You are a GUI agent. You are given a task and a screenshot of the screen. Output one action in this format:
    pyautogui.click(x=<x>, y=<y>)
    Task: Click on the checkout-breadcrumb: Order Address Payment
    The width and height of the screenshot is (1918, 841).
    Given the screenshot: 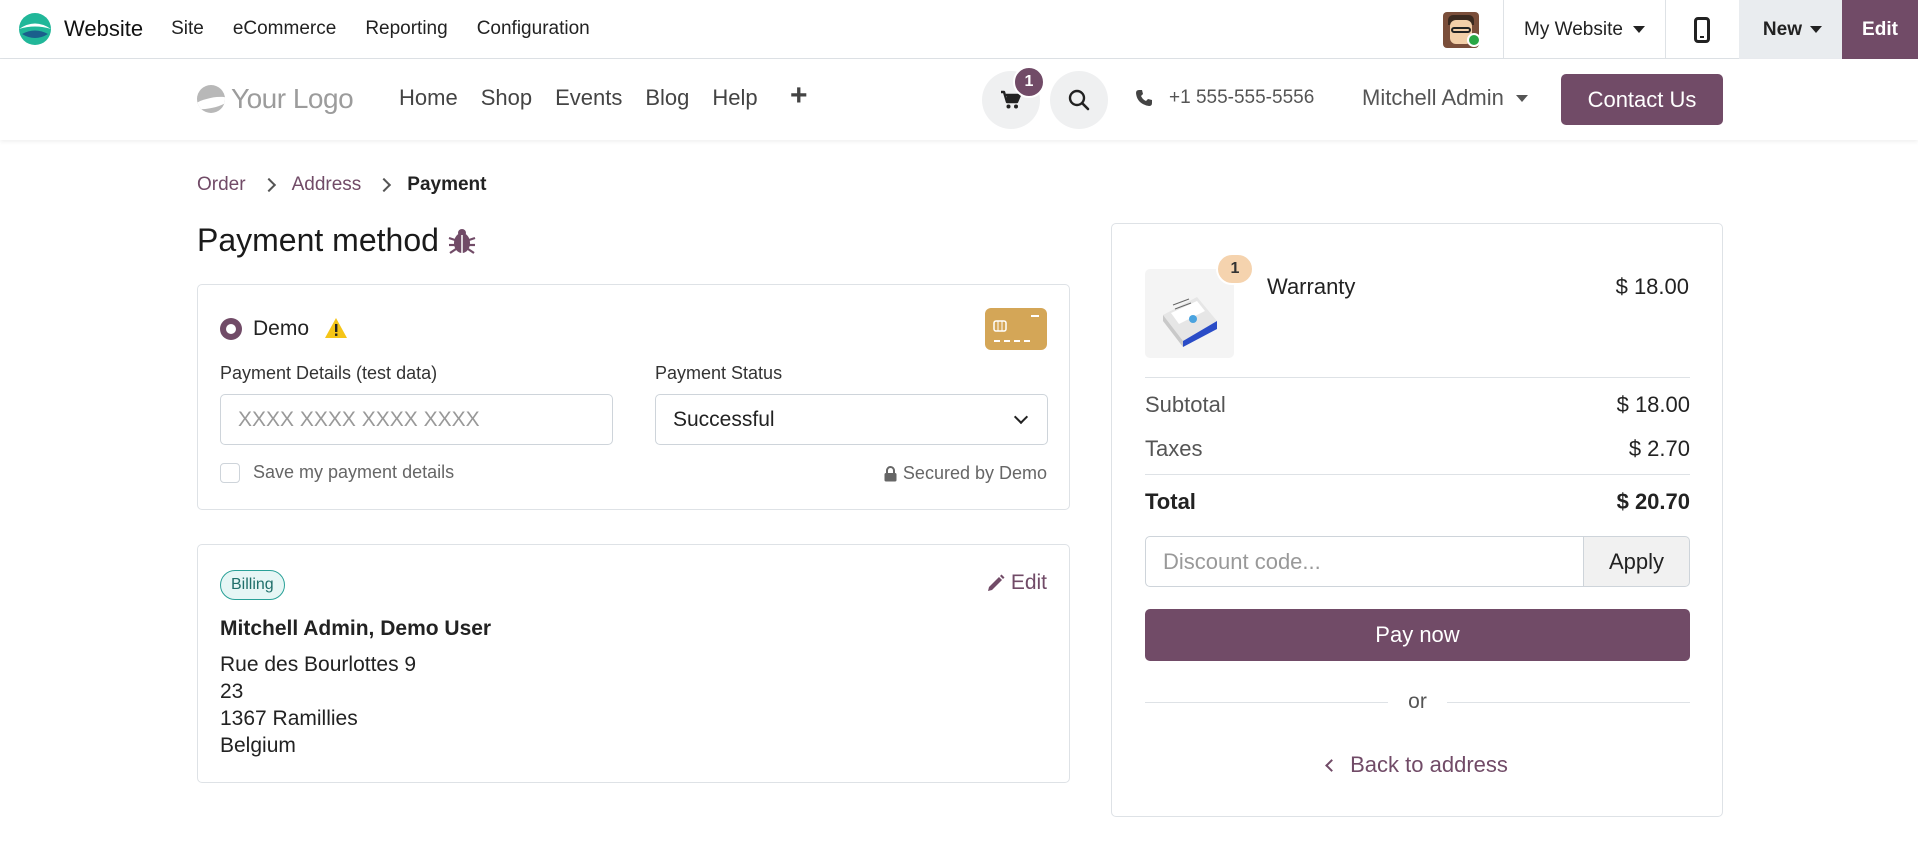 What is the action you would take?
    pyautogui.click(x=341, y=185)
    